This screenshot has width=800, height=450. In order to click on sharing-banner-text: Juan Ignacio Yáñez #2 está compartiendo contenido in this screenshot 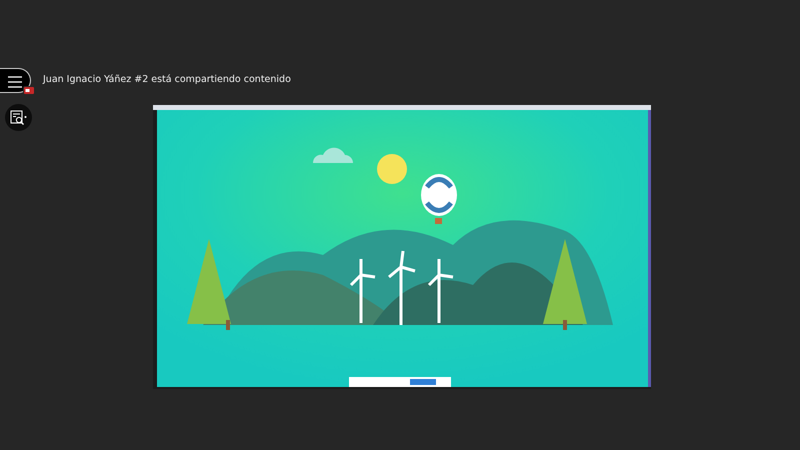, I will do `click(167, 80)`.